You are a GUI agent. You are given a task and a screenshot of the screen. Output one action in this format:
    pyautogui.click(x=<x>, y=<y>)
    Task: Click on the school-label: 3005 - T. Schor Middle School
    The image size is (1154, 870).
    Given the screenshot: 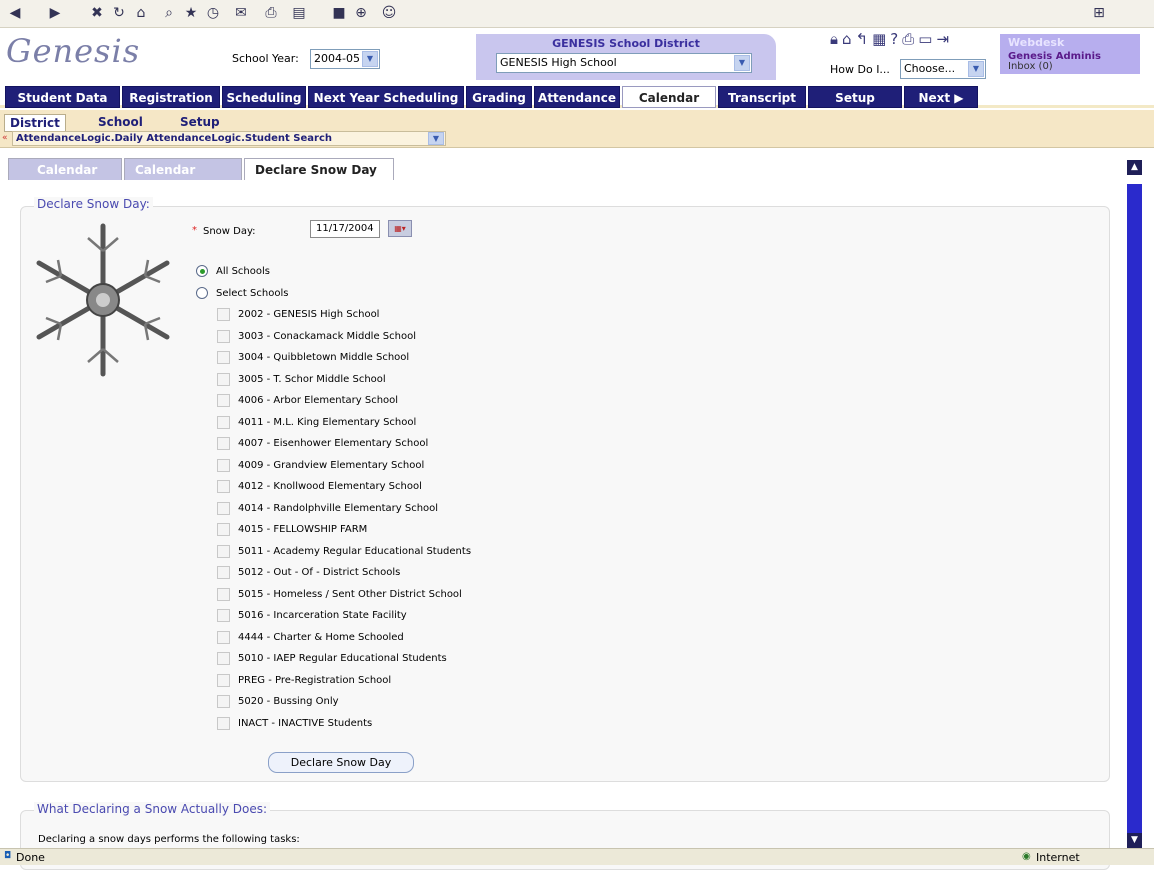 What is the action you would take?
    pyautogui.click(x=312, y=379)
    